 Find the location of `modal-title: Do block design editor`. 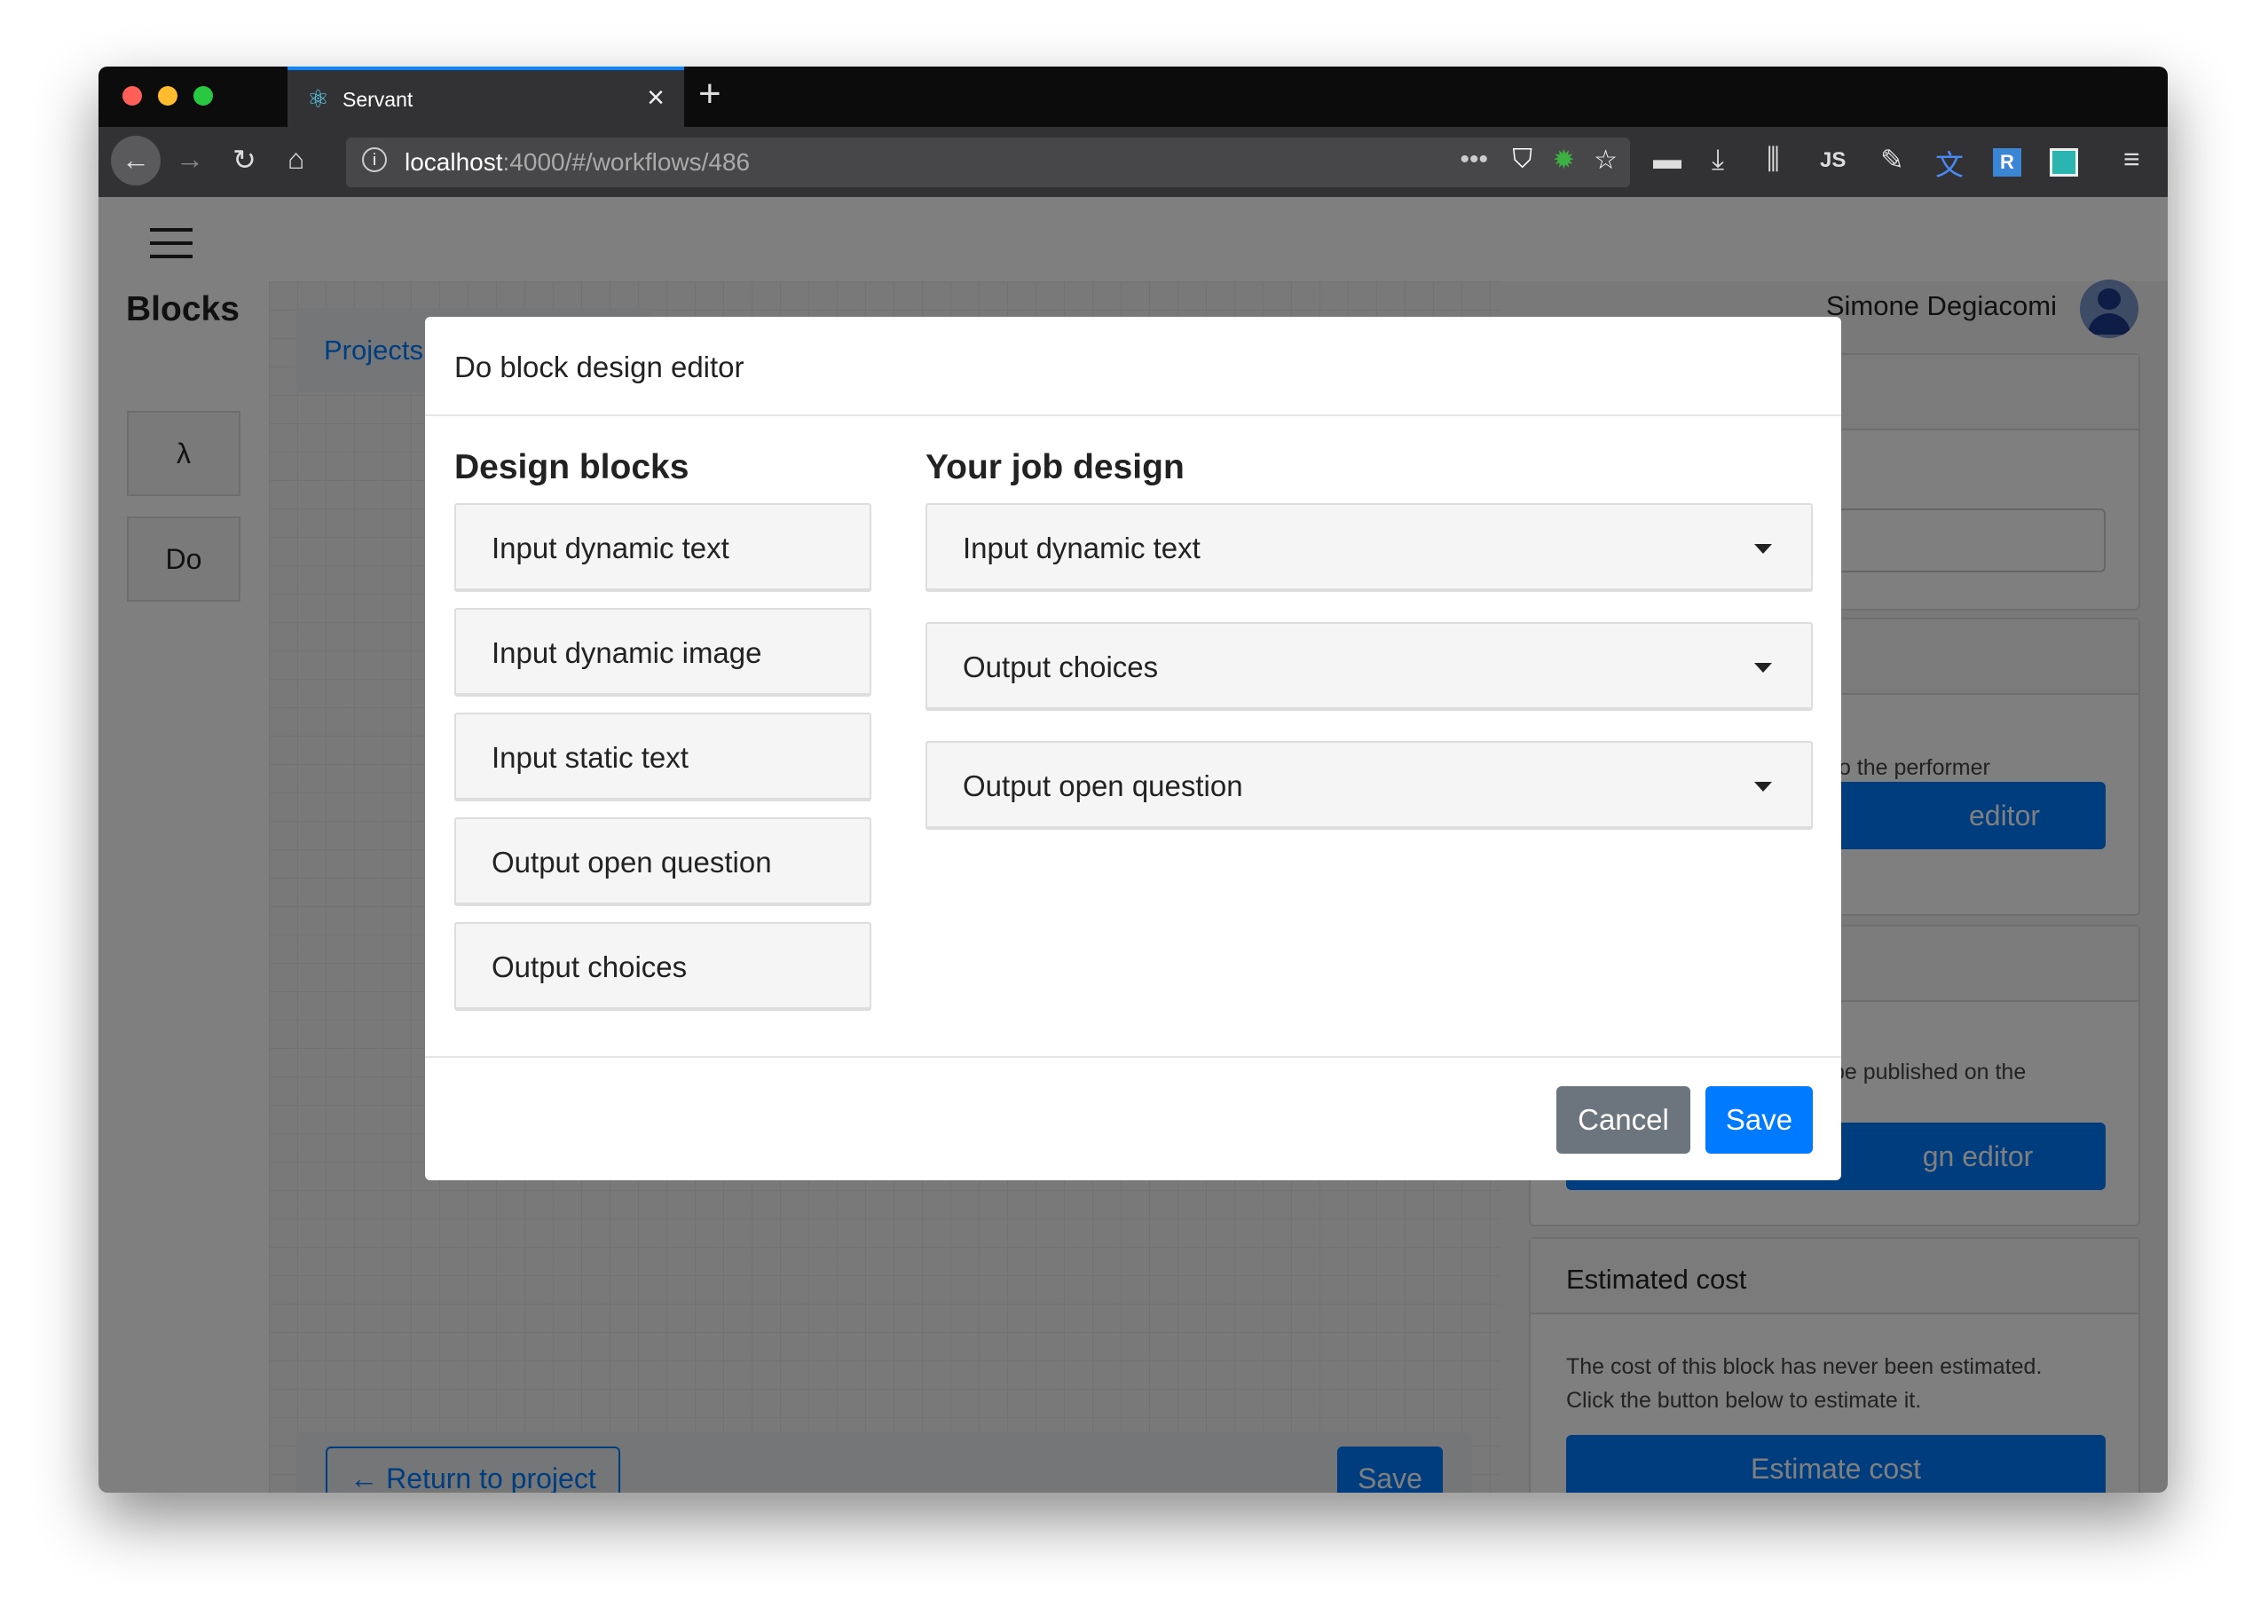

modal-title: Do block design editor is located at coordinates (1133, 366).